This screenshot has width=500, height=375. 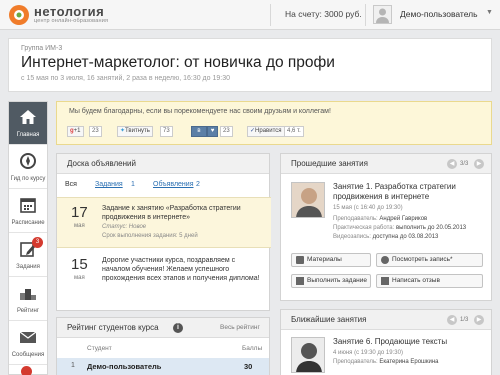 I want to click on share-count: 4,6 т., so click(x=294, y=131).